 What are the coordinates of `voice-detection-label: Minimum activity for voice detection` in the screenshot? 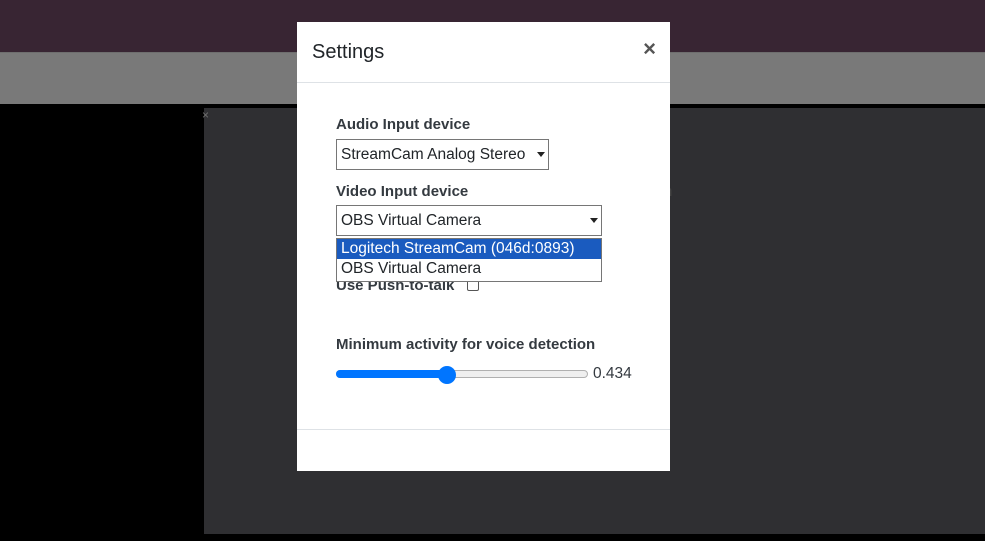 It's located at (466, 344).